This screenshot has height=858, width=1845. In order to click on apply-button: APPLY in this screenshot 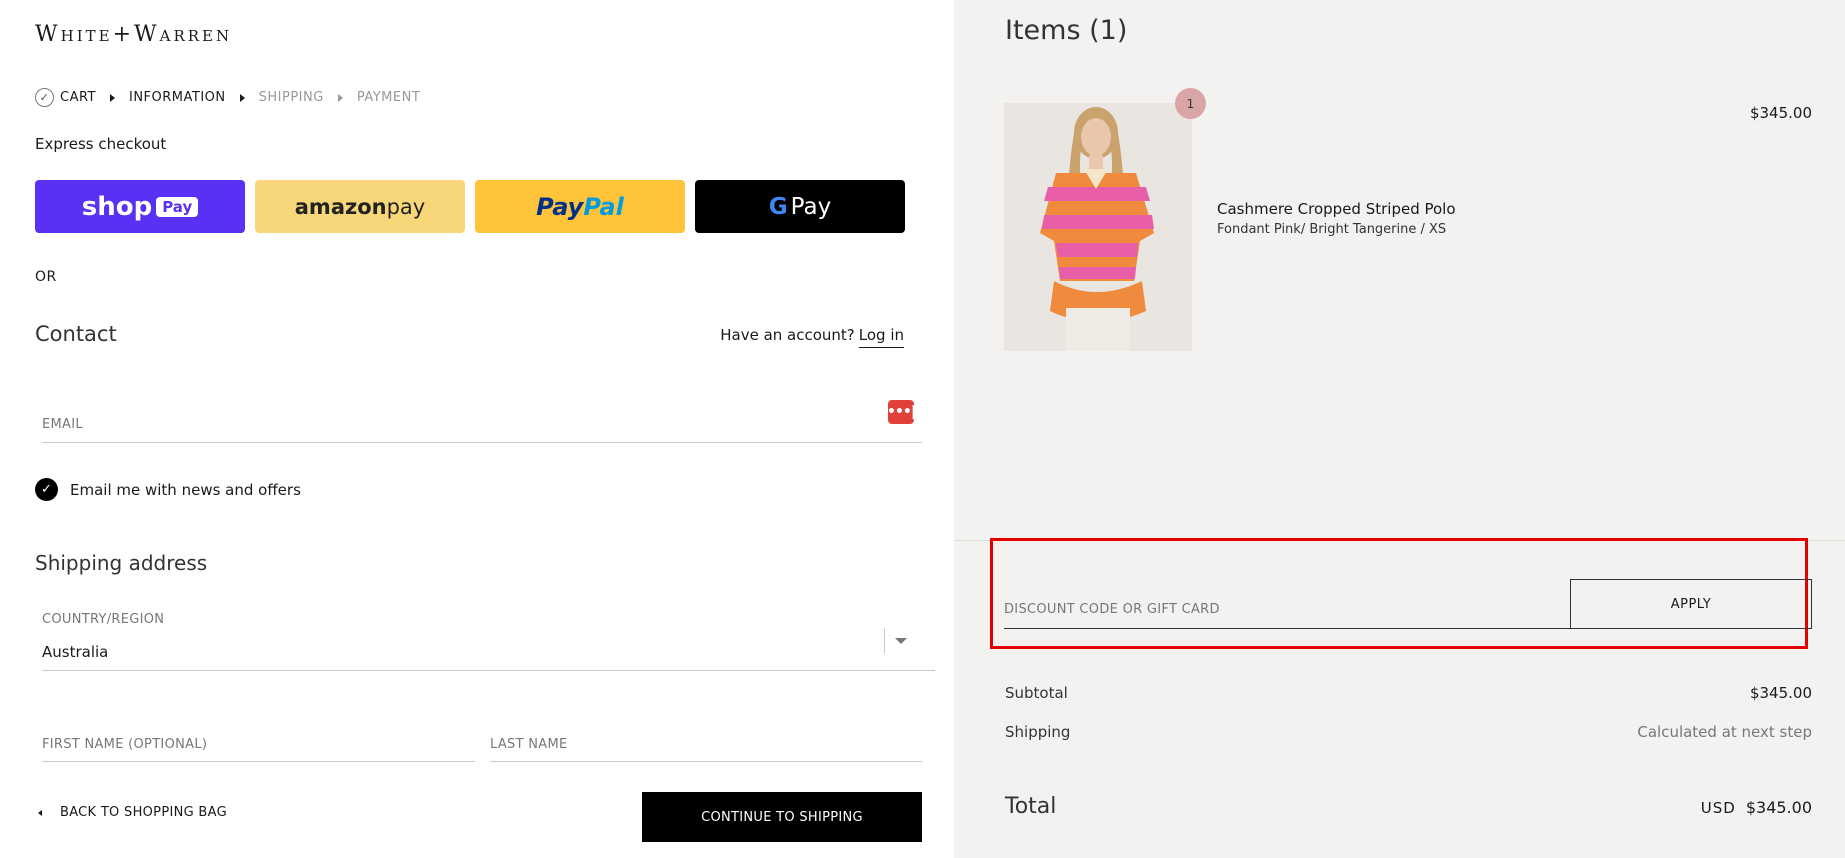, I will do `click(1691, 604)`.